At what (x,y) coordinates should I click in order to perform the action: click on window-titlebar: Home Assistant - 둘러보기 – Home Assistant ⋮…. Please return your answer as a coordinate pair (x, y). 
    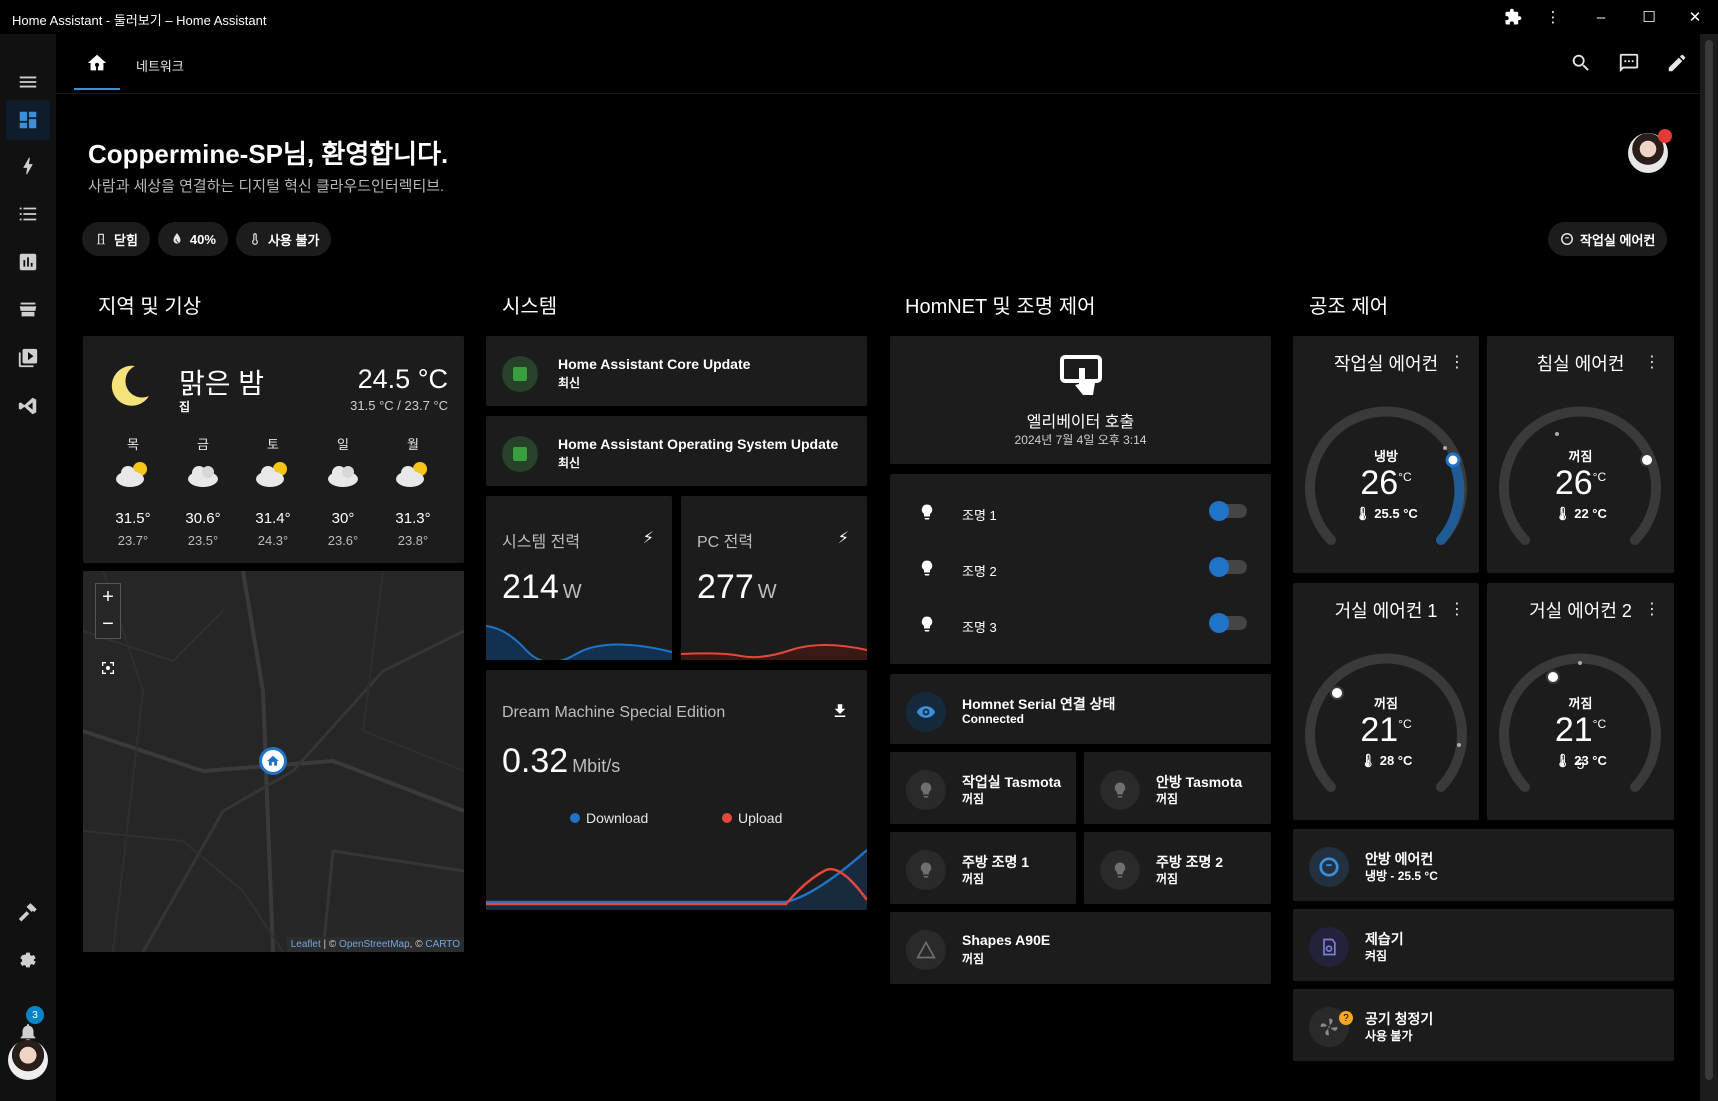
    Looking at the image, I should click on (859, 17).